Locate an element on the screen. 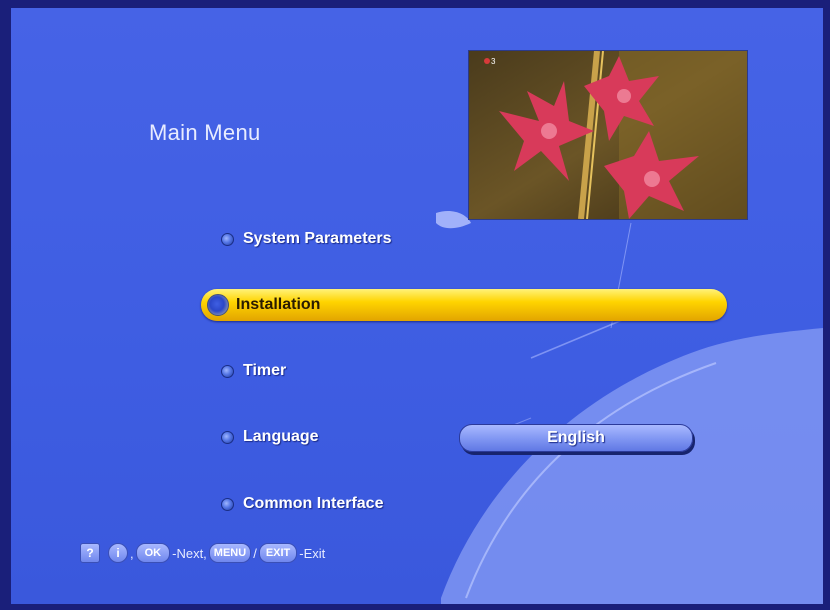 This screenshot has width=830, height=610. menu-item-label: Timer is located at coordinates (265, 370).